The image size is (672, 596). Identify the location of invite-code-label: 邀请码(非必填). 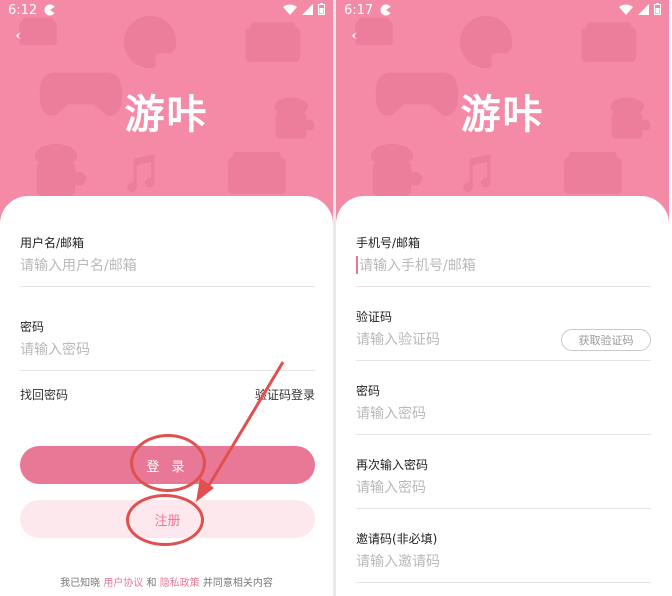
(397, 539).